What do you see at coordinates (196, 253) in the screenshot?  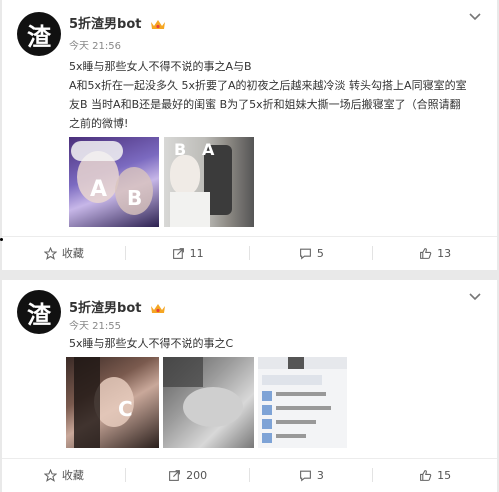 I see `repost-count: 11` at bounding box center [196, 253].